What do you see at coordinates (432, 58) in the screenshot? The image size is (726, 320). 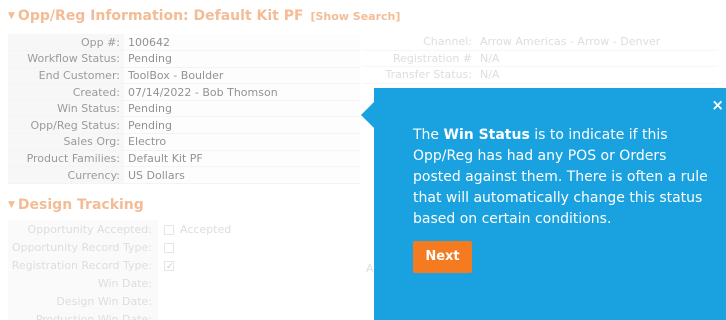 I see `right-info-label: Registration #` at bounding box center [432, 58].